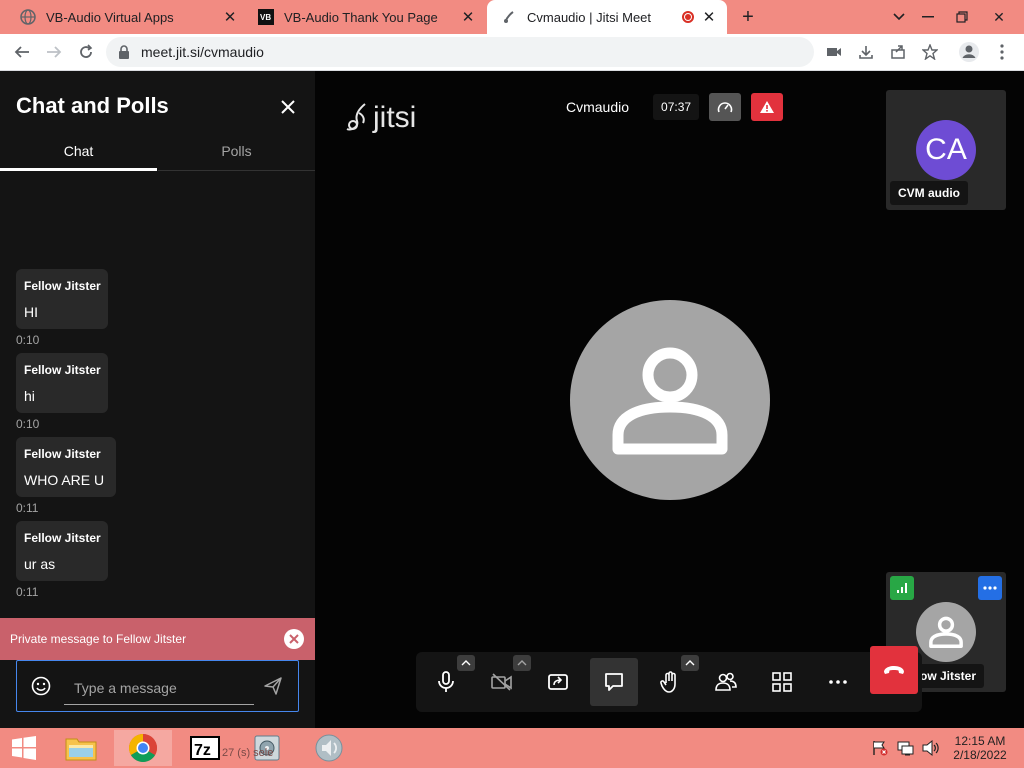 Image resolution: width=1024 pixels, height=768 pixels. I want to click on tab-cvmaudio-jitsi: Cvmaudio | Jitsi Meet ✕, so click(607, 17).